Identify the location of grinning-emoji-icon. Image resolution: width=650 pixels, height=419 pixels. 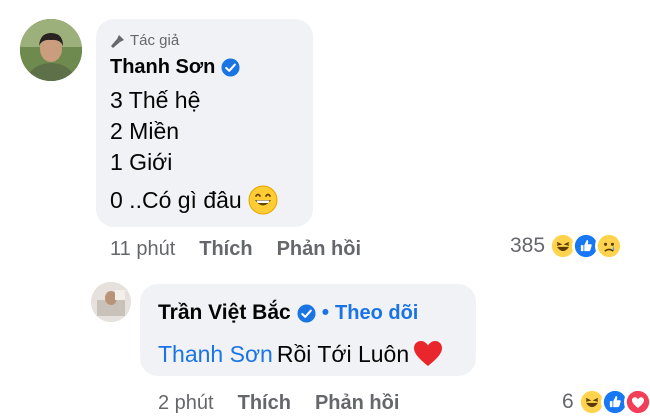
(263, 200).